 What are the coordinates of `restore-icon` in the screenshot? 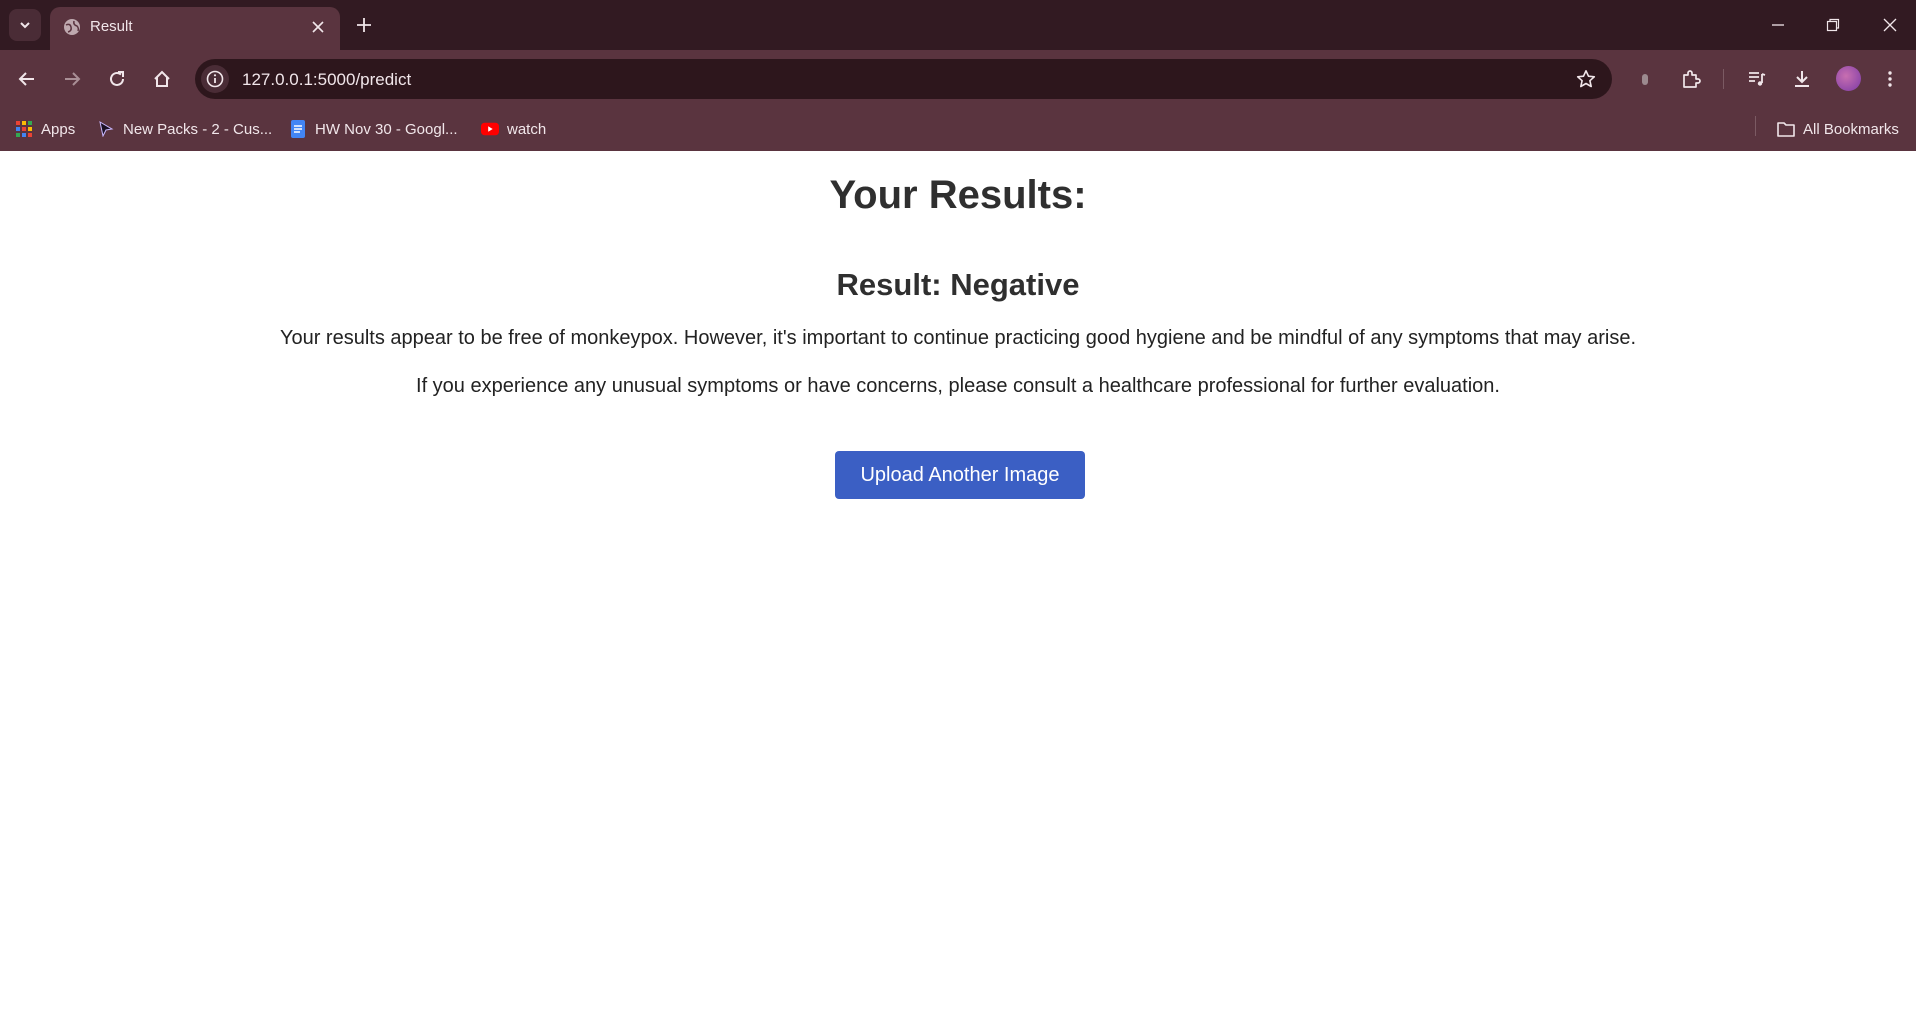 It's located at (1833, 25).